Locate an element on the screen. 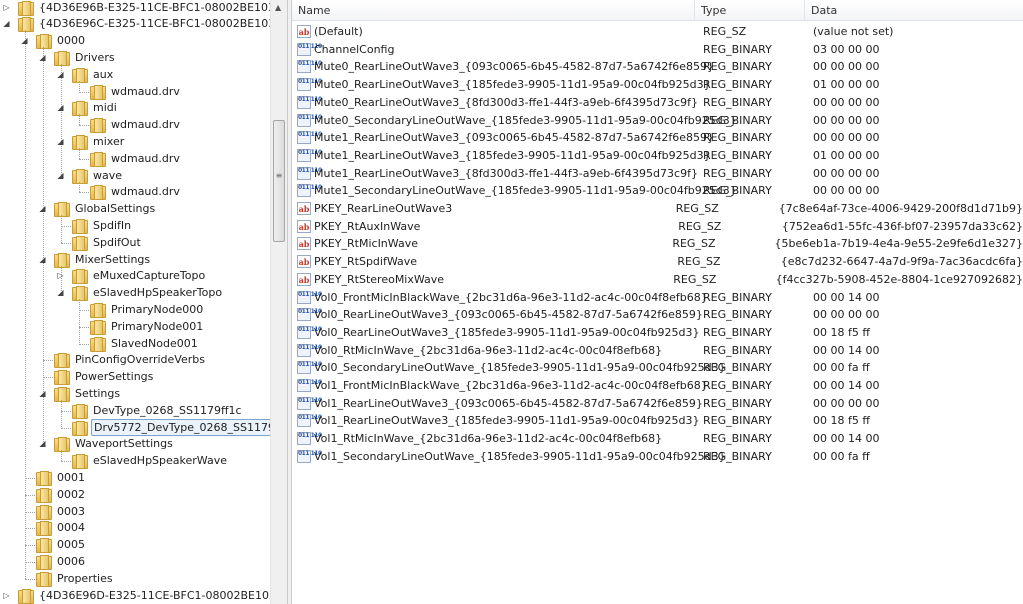 This screenshot has width=1023, height=604. tree-node: PrimaryNode000 is located at coordinates (147, 309).